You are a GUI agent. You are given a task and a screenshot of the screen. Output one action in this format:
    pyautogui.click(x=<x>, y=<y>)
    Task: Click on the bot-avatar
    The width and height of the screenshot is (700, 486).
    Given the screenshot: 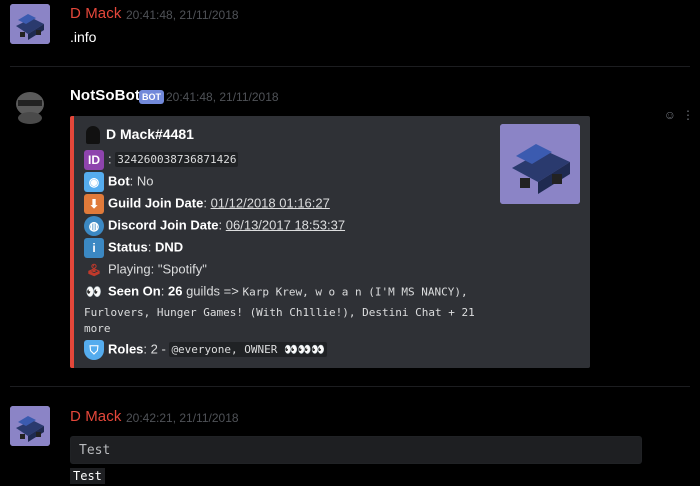 What is the action you would take?
    pyautogui.click(x=30, y=106)
    